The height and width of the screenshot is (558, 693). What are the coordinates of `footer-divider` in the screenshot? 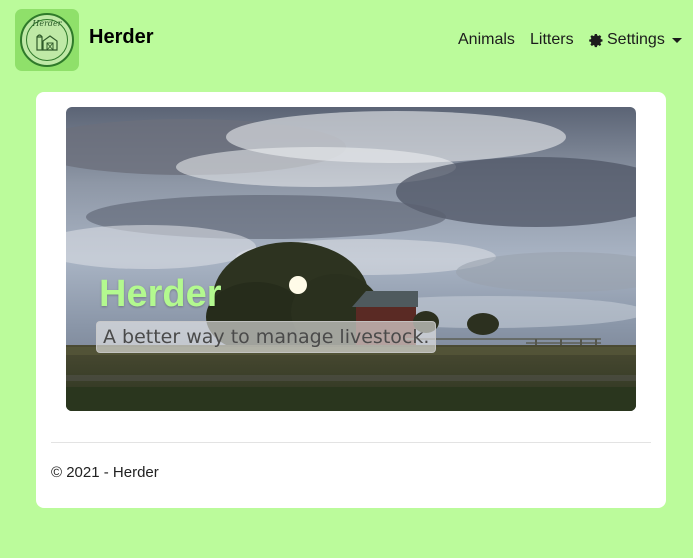 It's located at (351, 442).